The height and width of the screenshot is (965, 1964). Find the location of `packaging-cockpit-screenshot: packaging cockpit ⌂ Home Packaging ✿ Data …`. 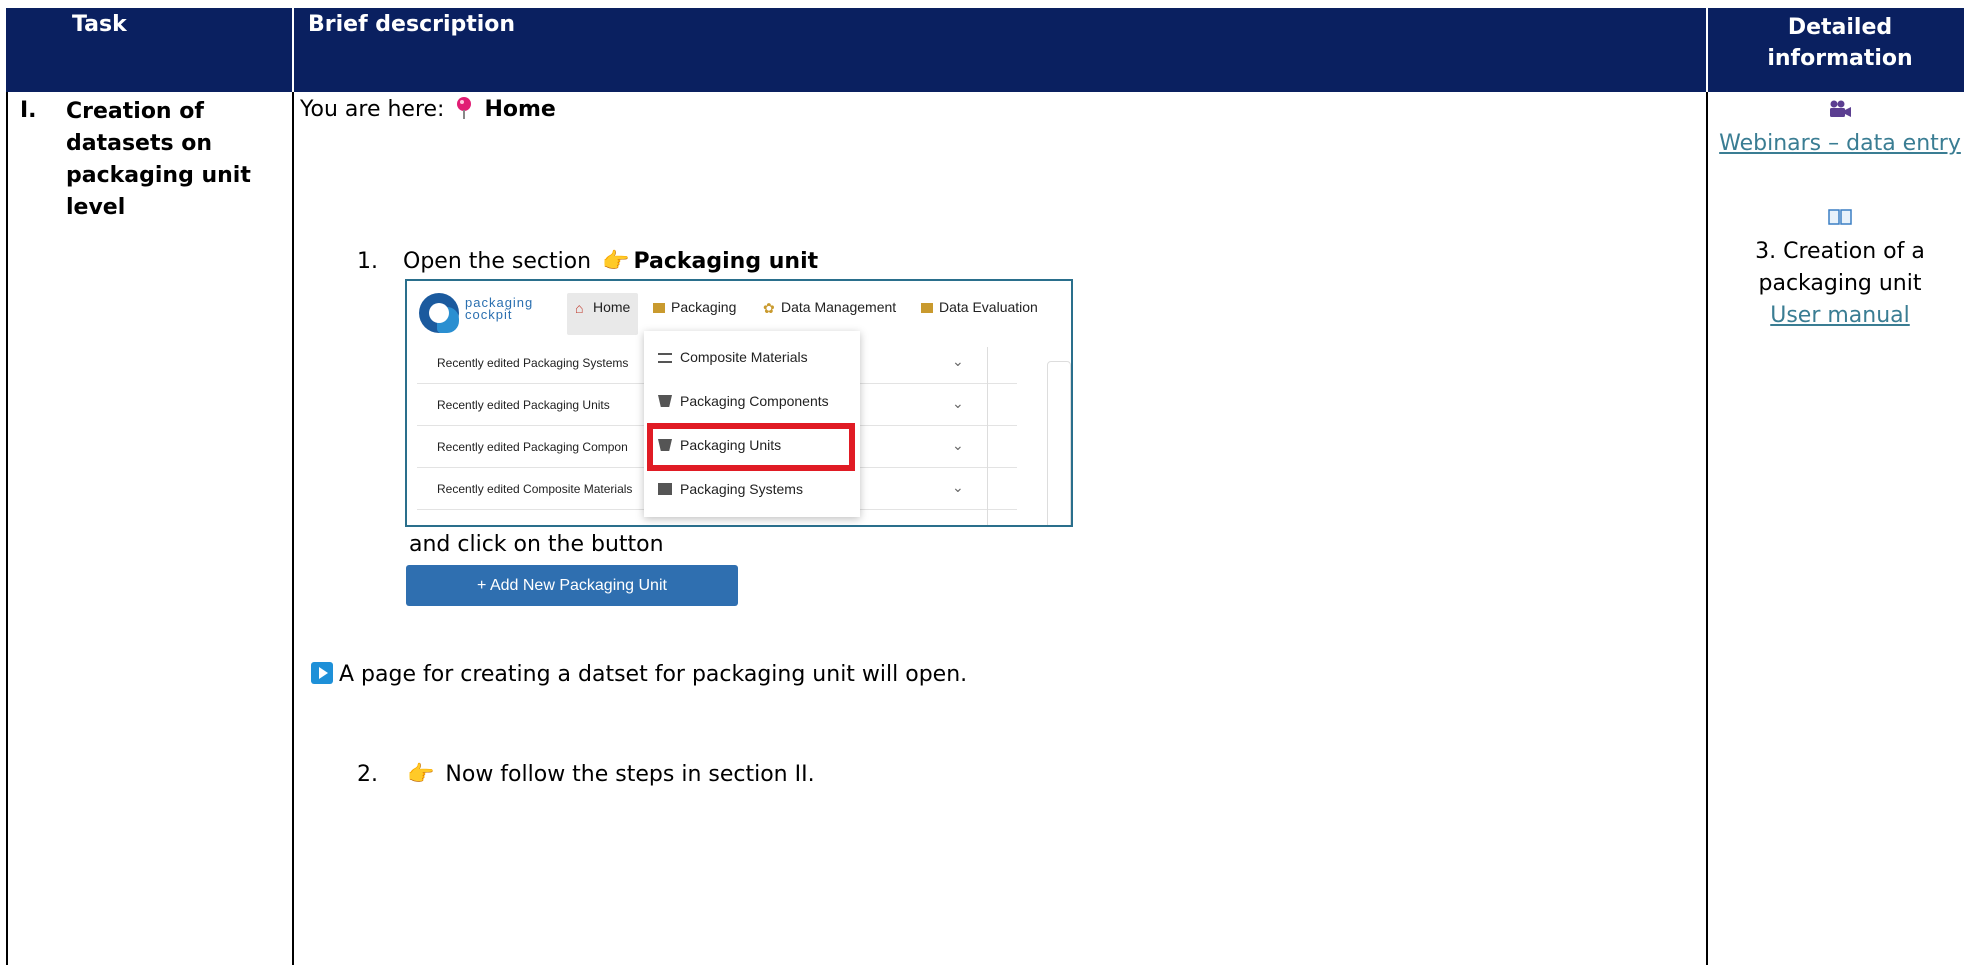

packaging-cockpit-screenshot: packaging cockpit ⌂ Home Packaging ✿ Data … is located at coordinates (739, 403).